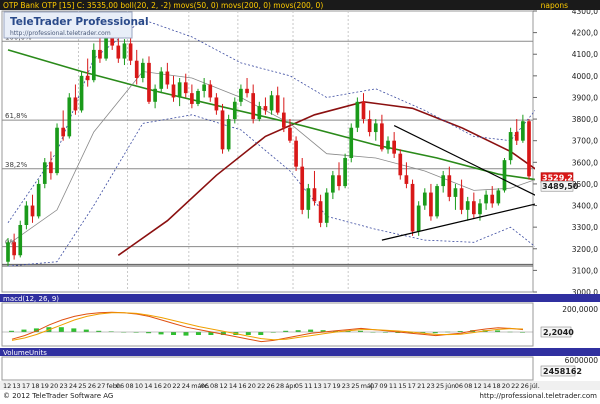 The height and width of the screenshot is (404, 600). I want to click on price-tick-label: 3900,0, so click(585, 97).